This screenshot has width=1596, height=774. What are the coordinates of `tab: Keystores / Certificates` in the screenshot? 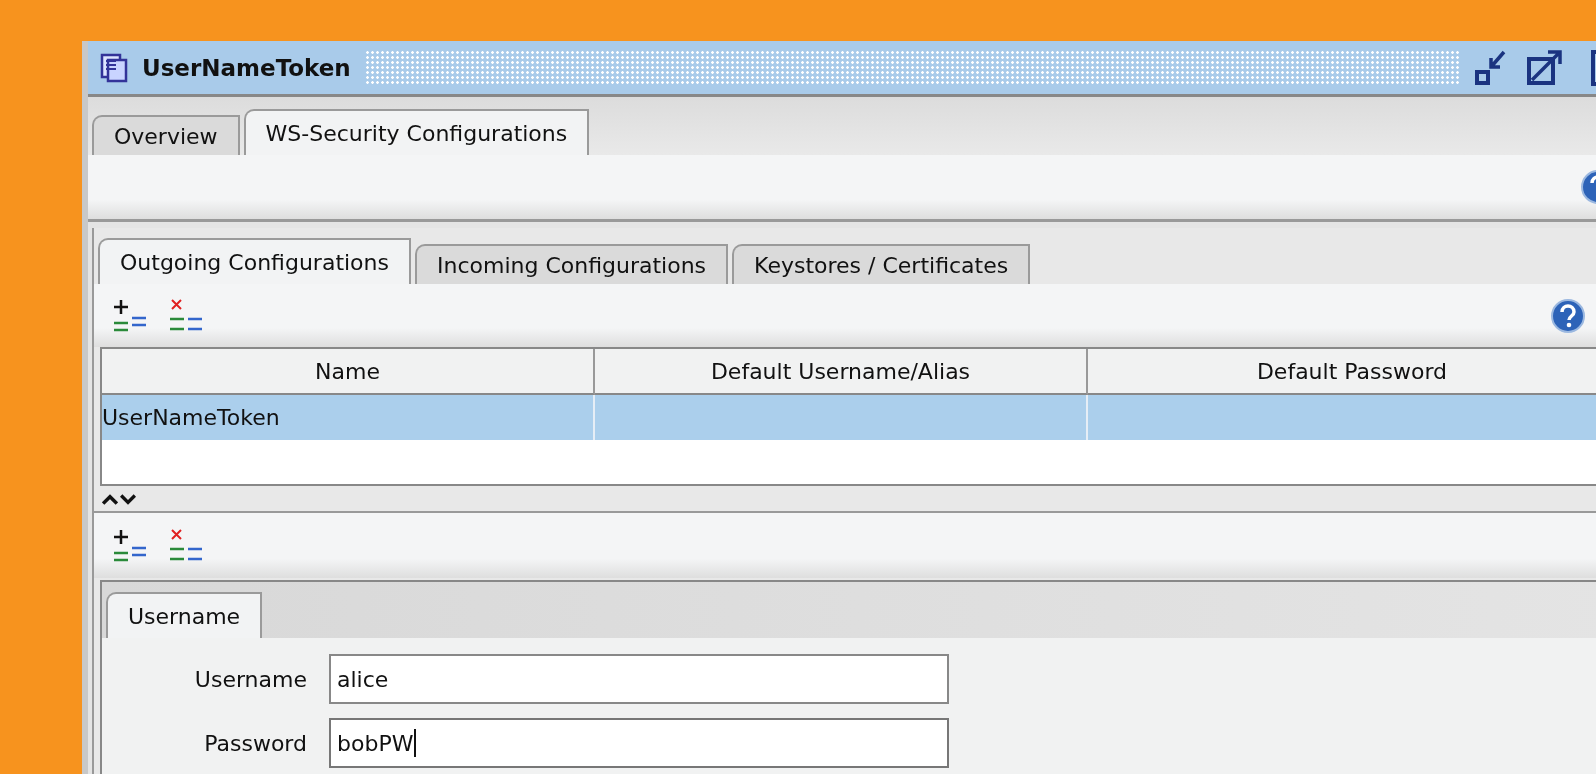 It's located at (881, 264).